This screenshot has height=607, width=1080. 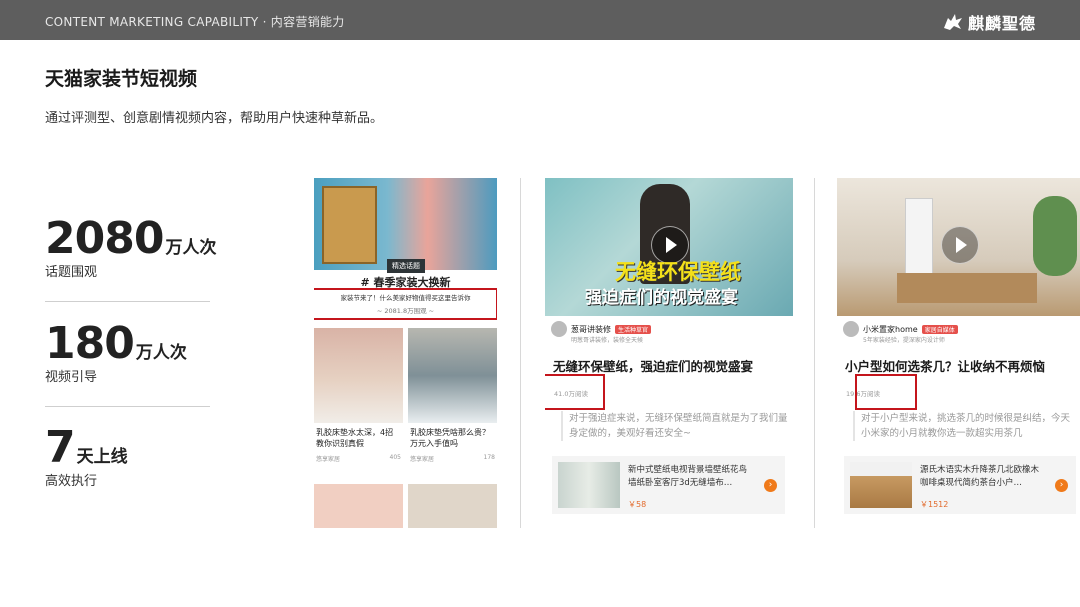 I want to click on stat-video-guide: 180 万人次 视频引导, so click(x=116, y=351).